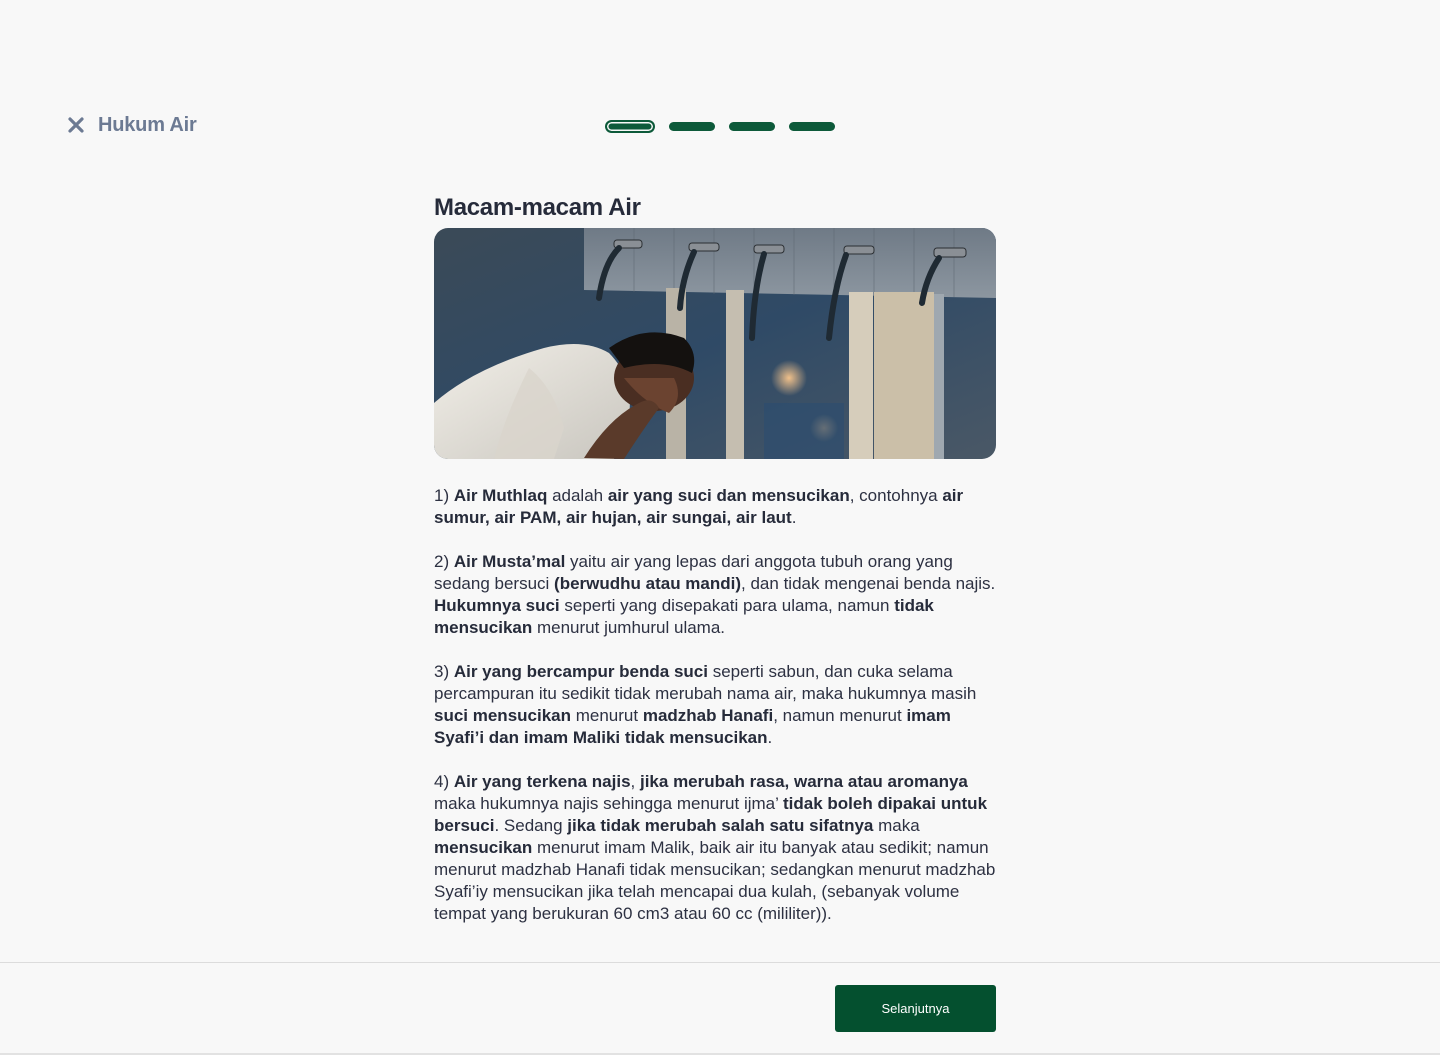  What do you see at coordinates (648, 583) in the screenshot?
I see `bold-text: (berwudhu atau mandi)` at bounding box center [648, 583].